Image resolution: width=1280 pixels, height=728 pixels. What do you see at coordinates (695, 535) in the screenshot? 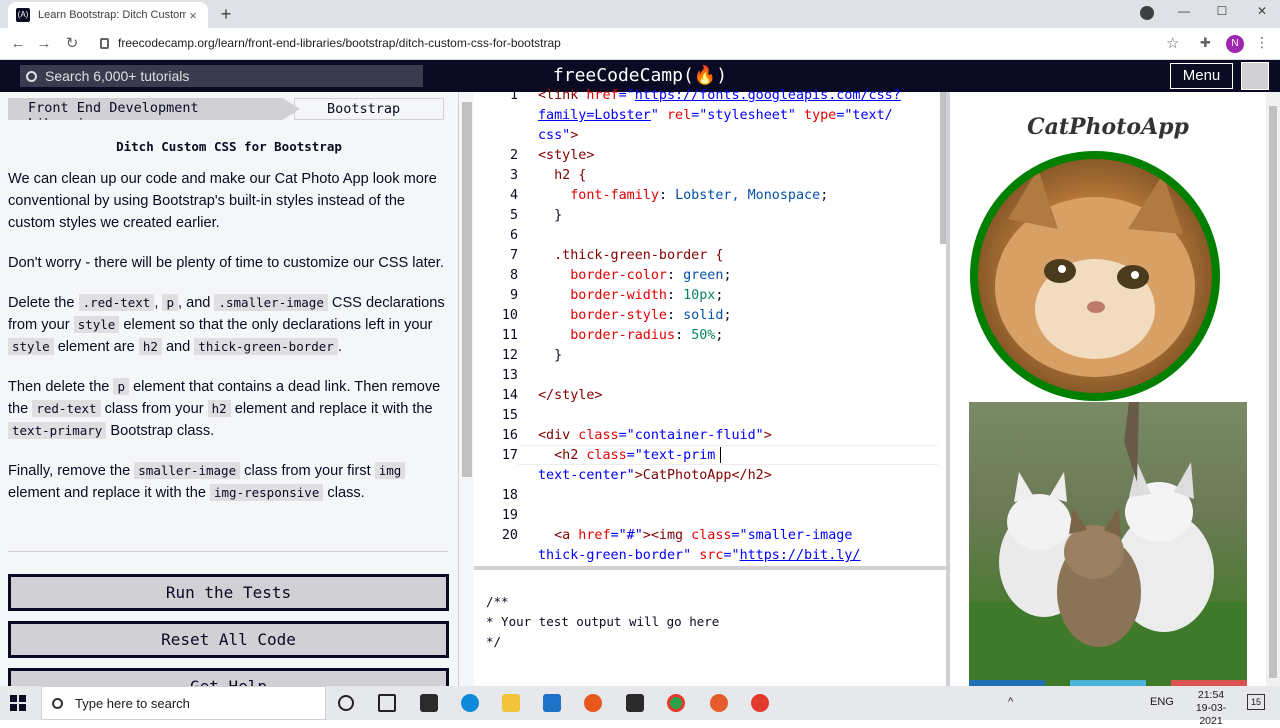
I see `code-line: <a href="#"><img class="smaller-image` at bounding box center [695, 535].